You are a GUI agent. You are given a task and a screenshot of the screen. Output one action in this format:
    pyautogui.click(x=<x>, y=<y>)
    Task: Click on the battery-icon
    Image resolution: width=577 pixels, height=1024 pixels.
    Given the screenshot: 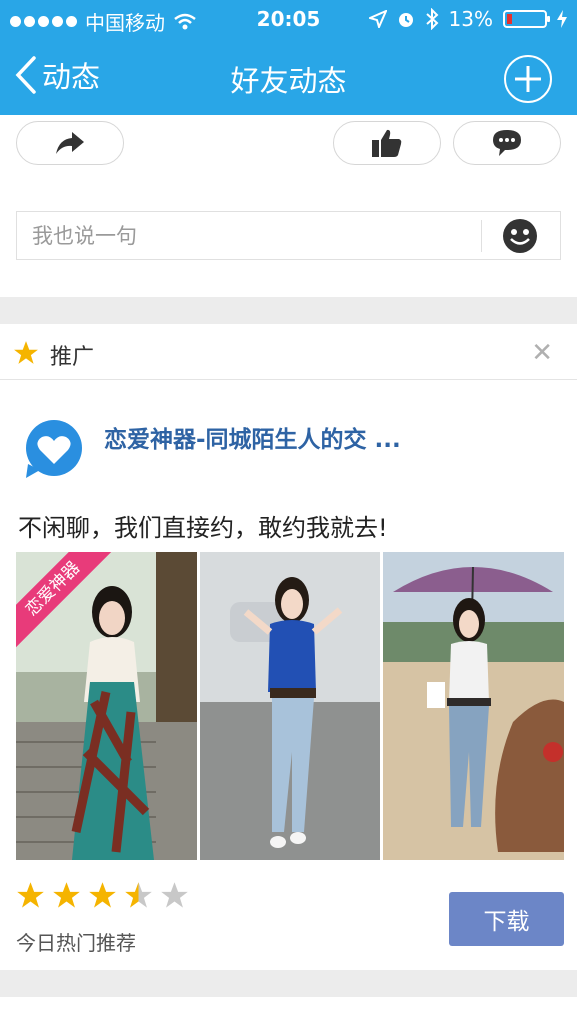 What is the action you would take?
    pyautogui.click(x=526, y=19)
    